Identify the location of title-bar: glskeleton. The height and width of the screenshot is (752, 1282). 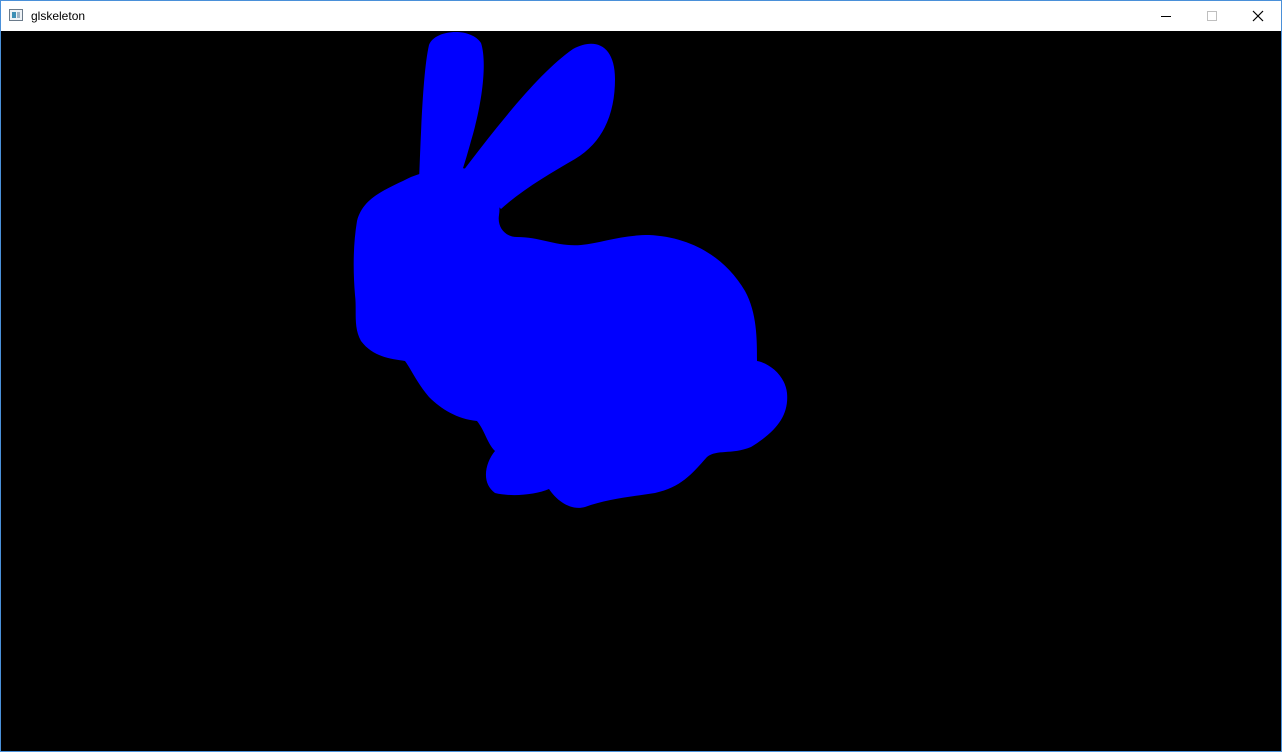
(641, 16).